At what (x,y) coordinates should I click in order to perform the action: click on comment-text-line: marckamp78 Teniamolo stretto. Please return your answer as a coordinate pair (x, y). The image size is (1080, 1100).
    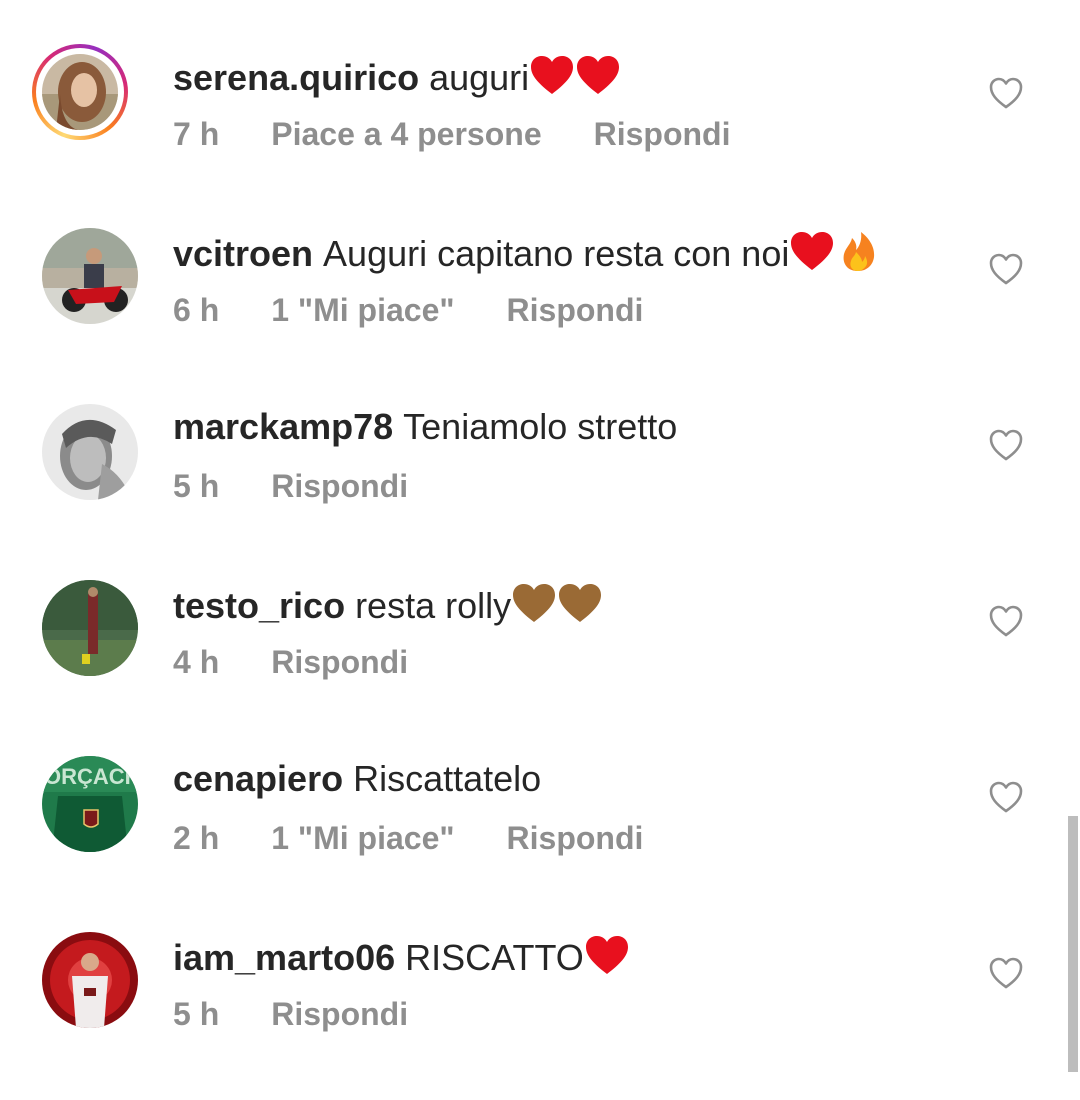
    Looking at the image, I should click on (425, 427).